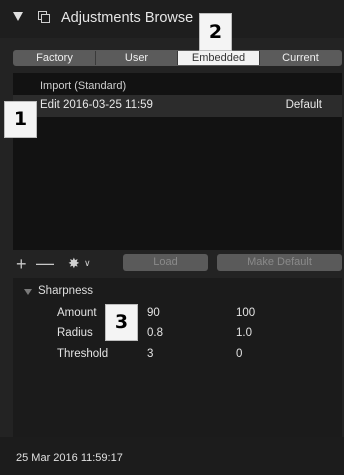 The height and width of the screenshot is (475, 344). Describe the element at coordinates (177, 335) in the screenshot. I see `param-row: Radius 0.8 1.0` at that location.